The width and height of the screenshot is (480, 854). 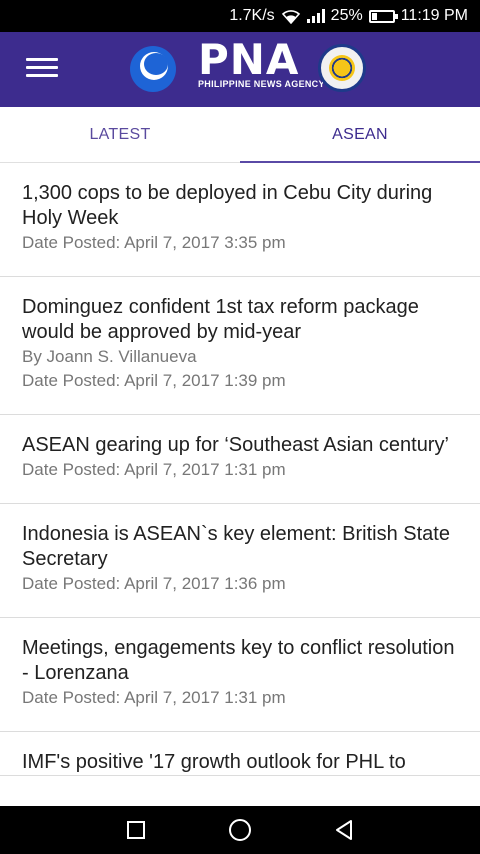 I want to click on system-nav-bar, so click(x=240, y=830).